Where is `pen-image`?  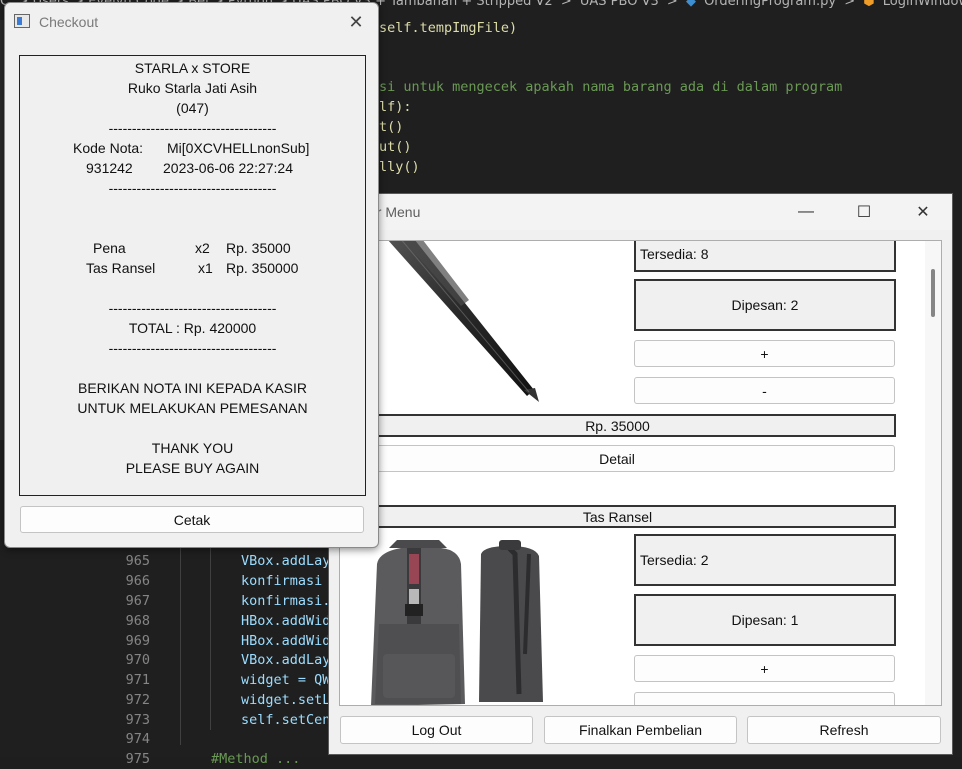 pen-image is located at coordinates (455, 324).